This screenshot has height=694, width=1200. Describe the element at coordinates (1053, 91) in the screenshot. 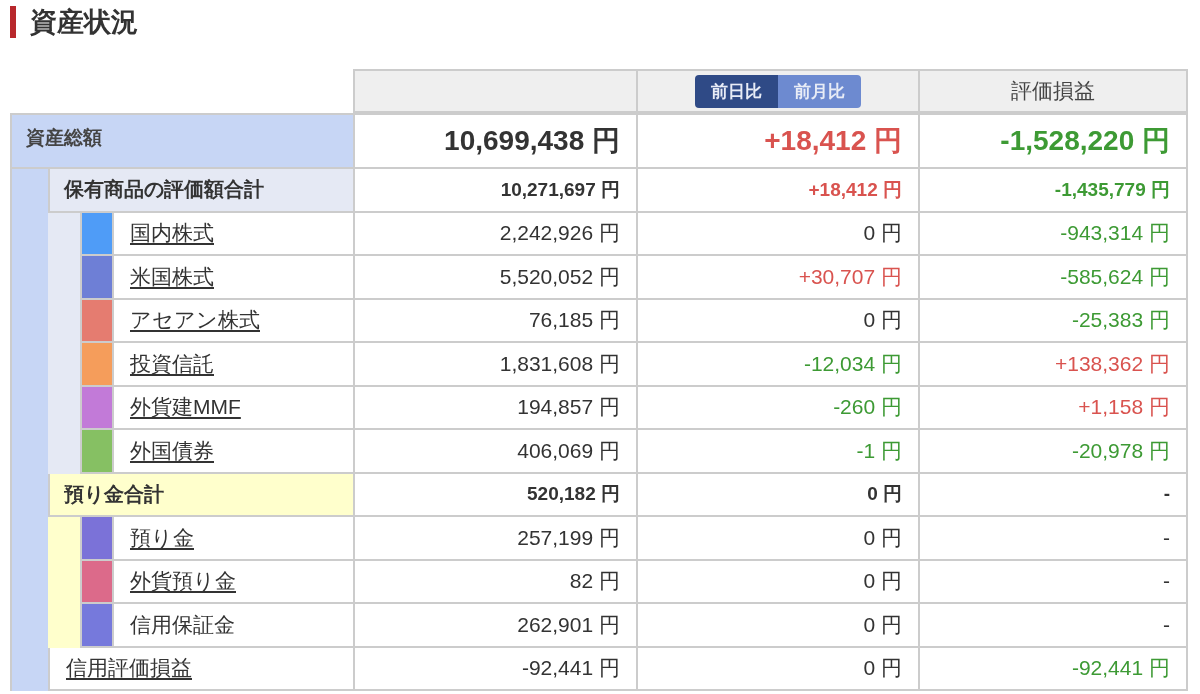

I see `column-header: 評価損益` at that location.